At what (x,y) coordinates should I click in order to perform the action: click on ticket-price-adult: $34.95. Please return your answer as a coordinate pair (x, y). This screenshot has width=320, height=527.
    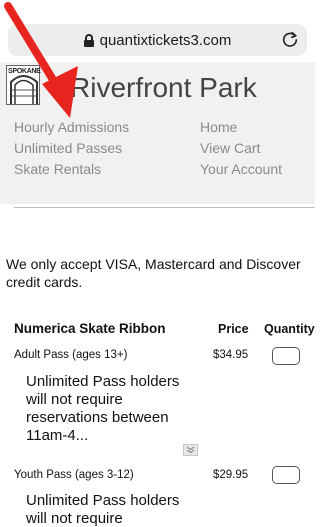
    Looking at the image, I should click on (231, 355).